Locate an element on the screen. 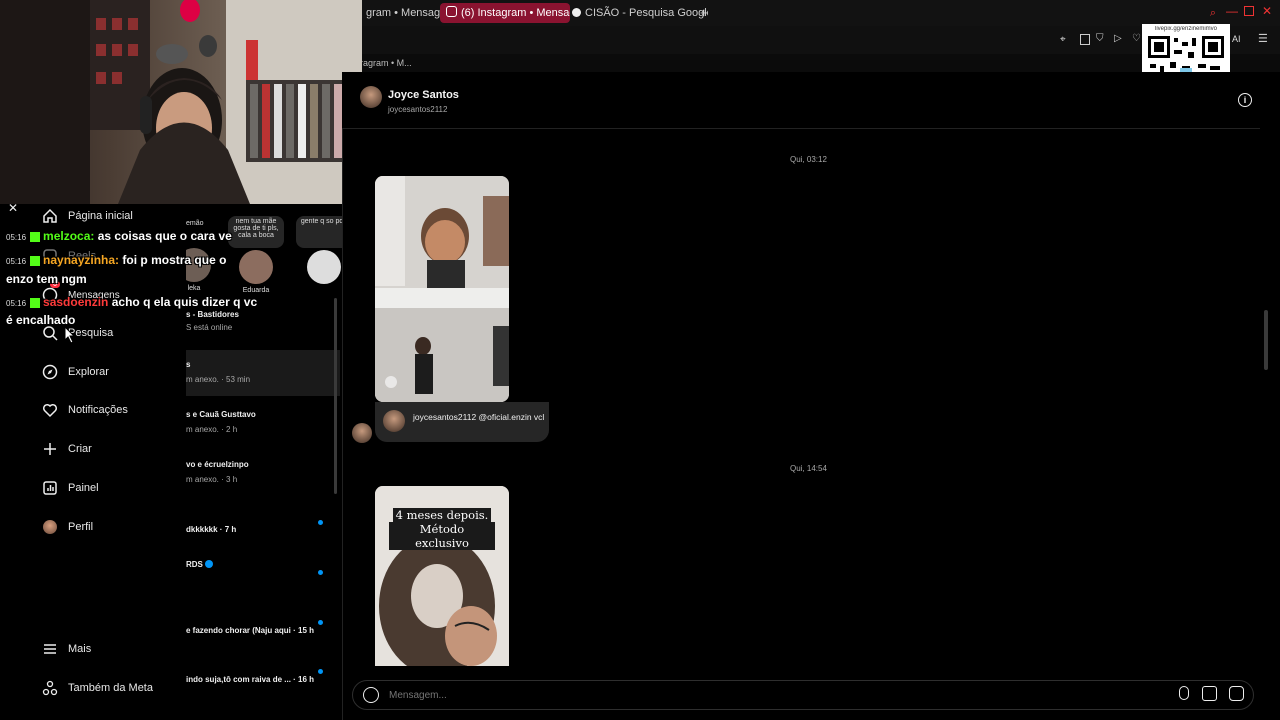  nav-home: Página inicial is located at coordinates (87, 216).